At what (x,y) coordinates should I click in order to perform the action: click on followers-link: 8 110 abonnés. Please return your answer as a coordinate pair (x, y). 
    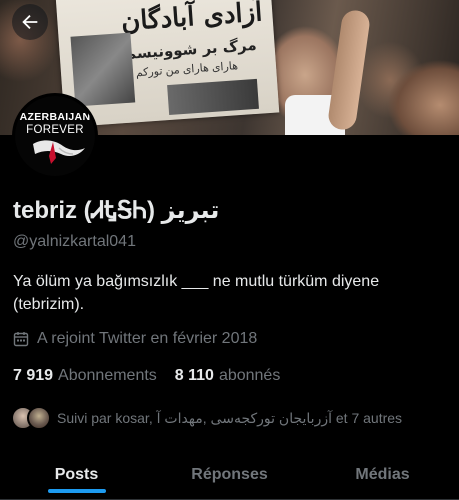
    Looking at the image, I should click on (228, 376).